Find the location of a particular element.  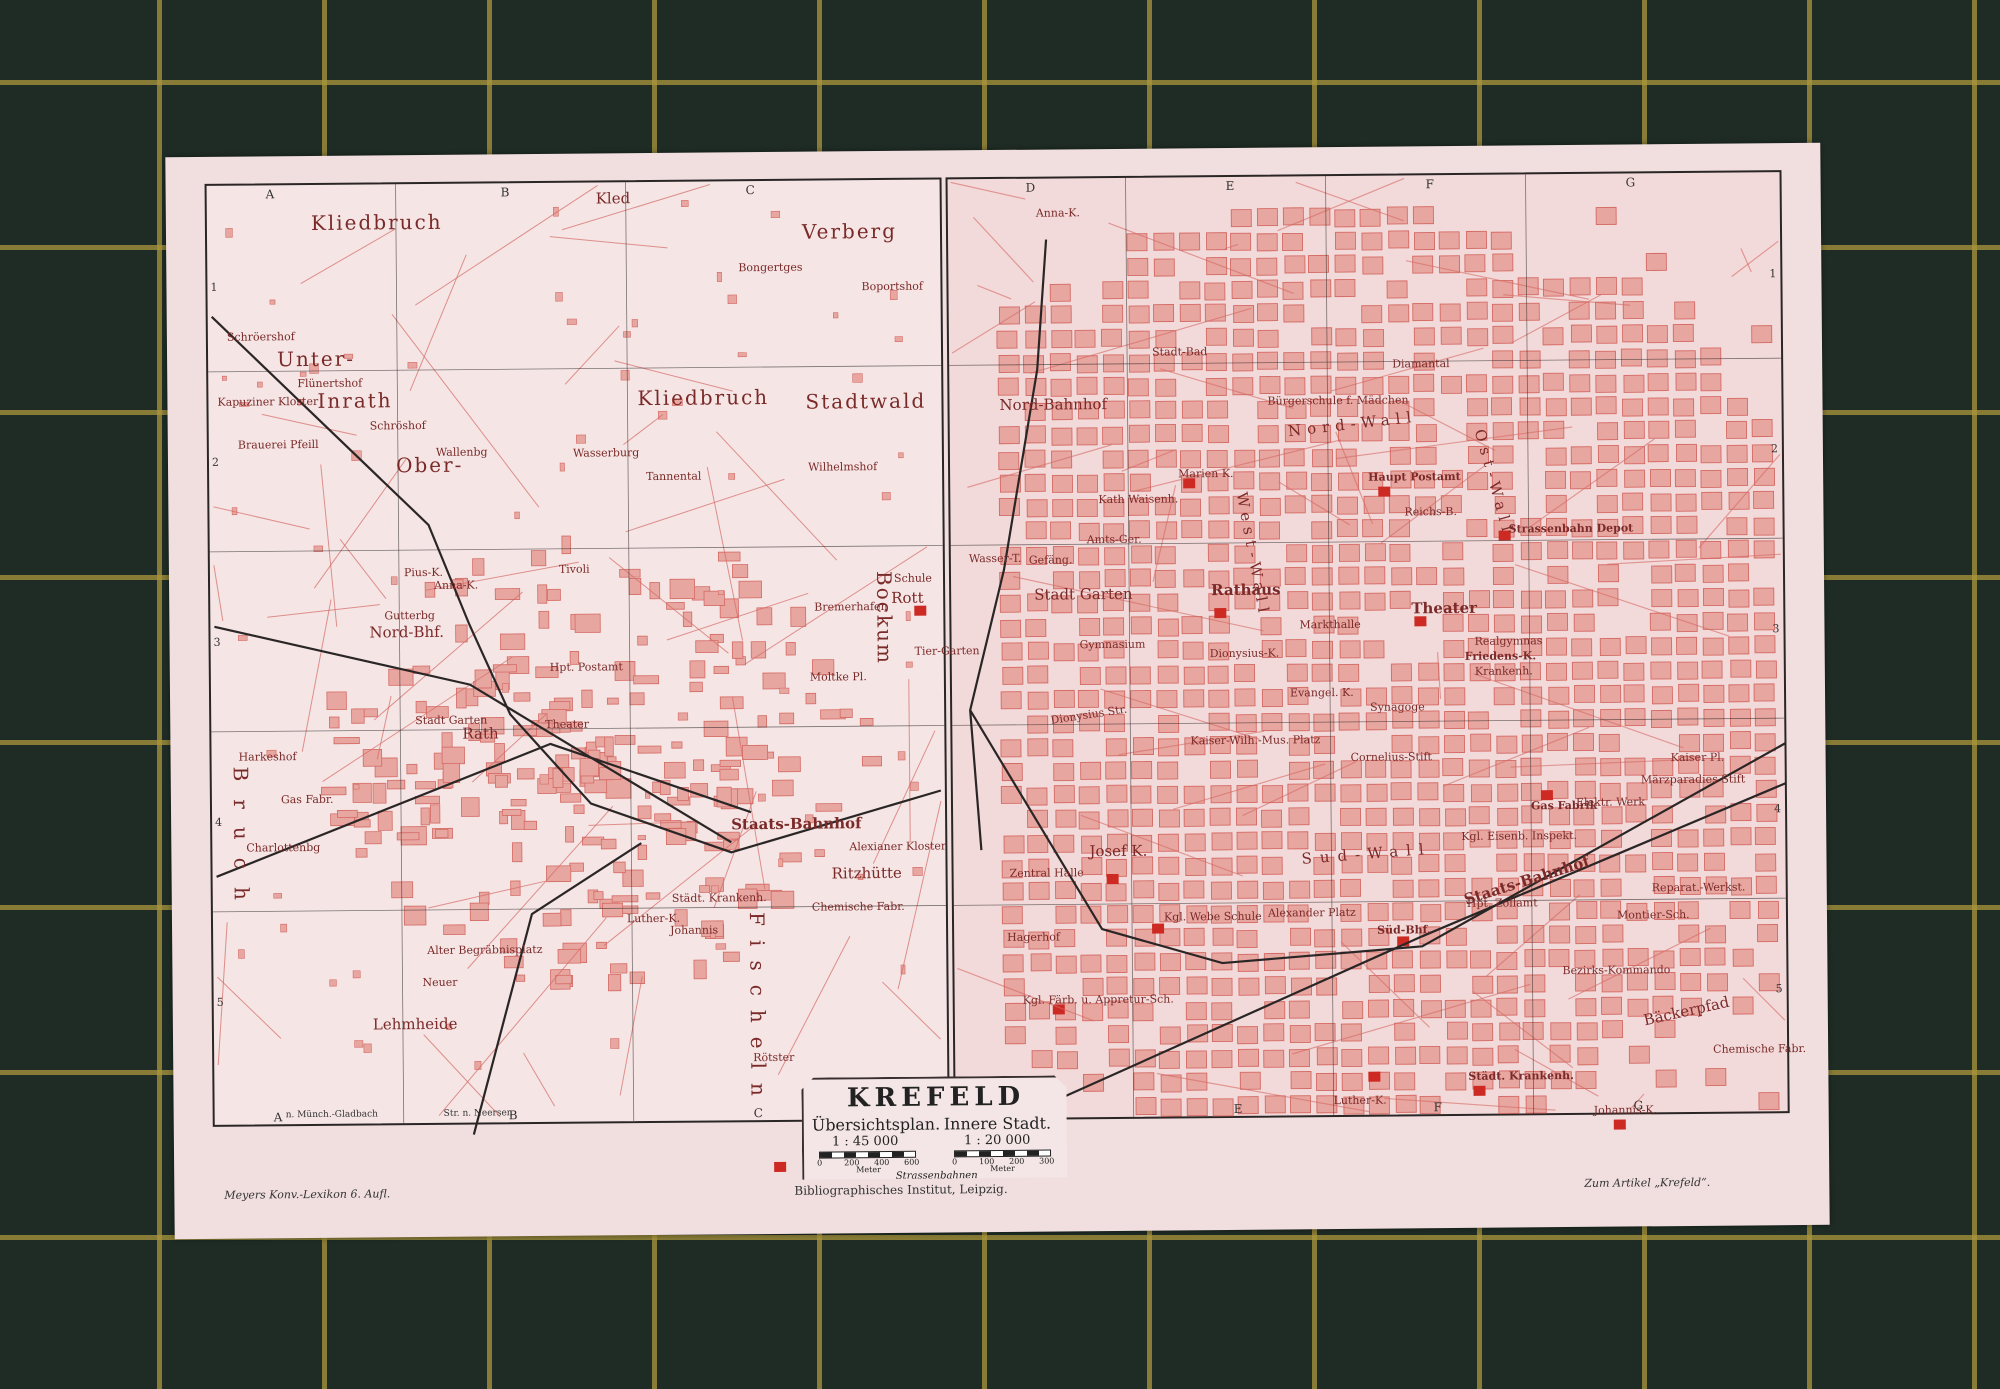

right-label-reichs-b: Reichs-B. is located at coordinates (1431, 511).